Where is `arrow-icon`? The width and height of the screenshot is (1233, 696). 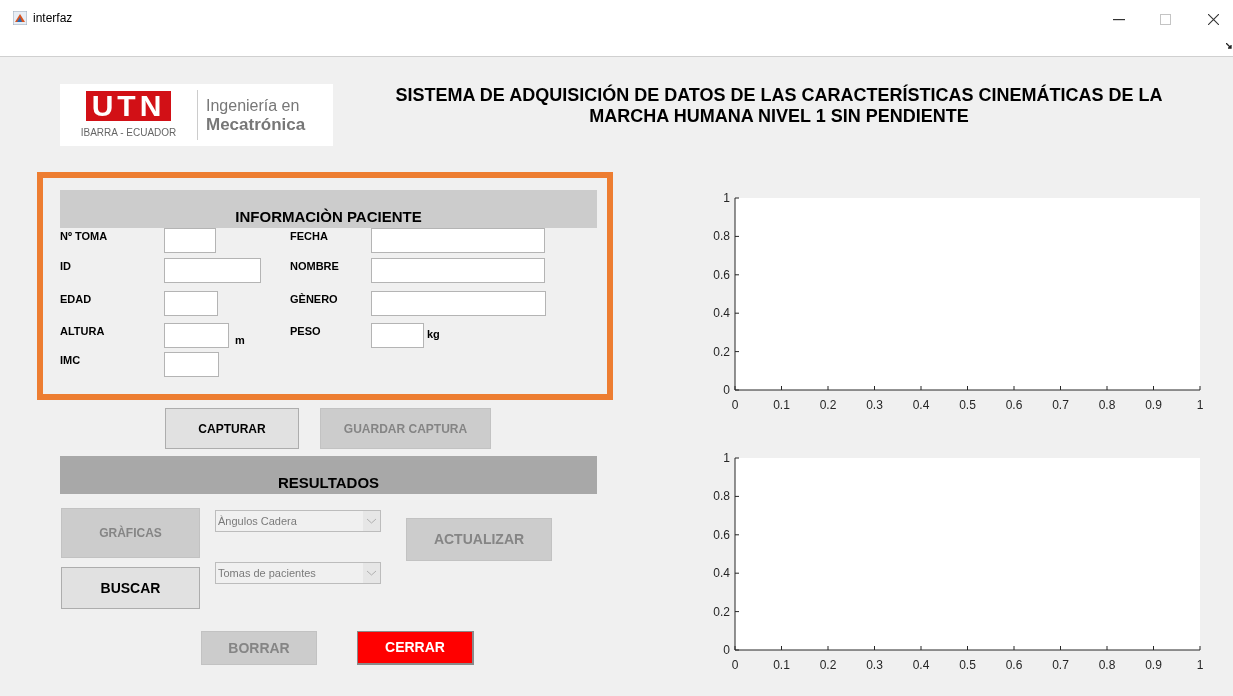 arrow-icon is located at coordinates (1229, 46).